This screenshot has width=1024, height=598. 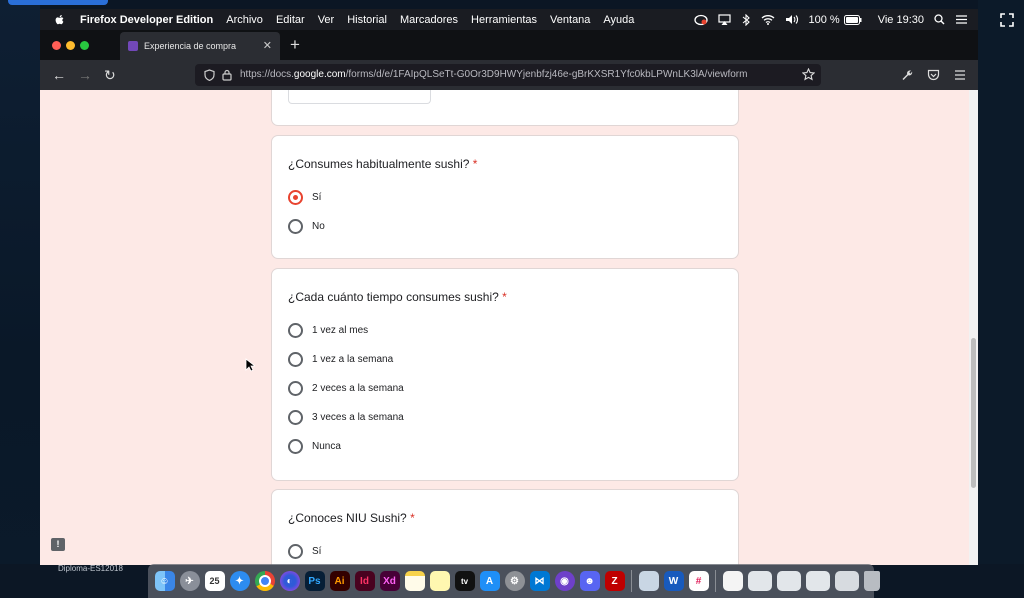 I want to click on feedback-icon: !, so click(x=58, y=544).